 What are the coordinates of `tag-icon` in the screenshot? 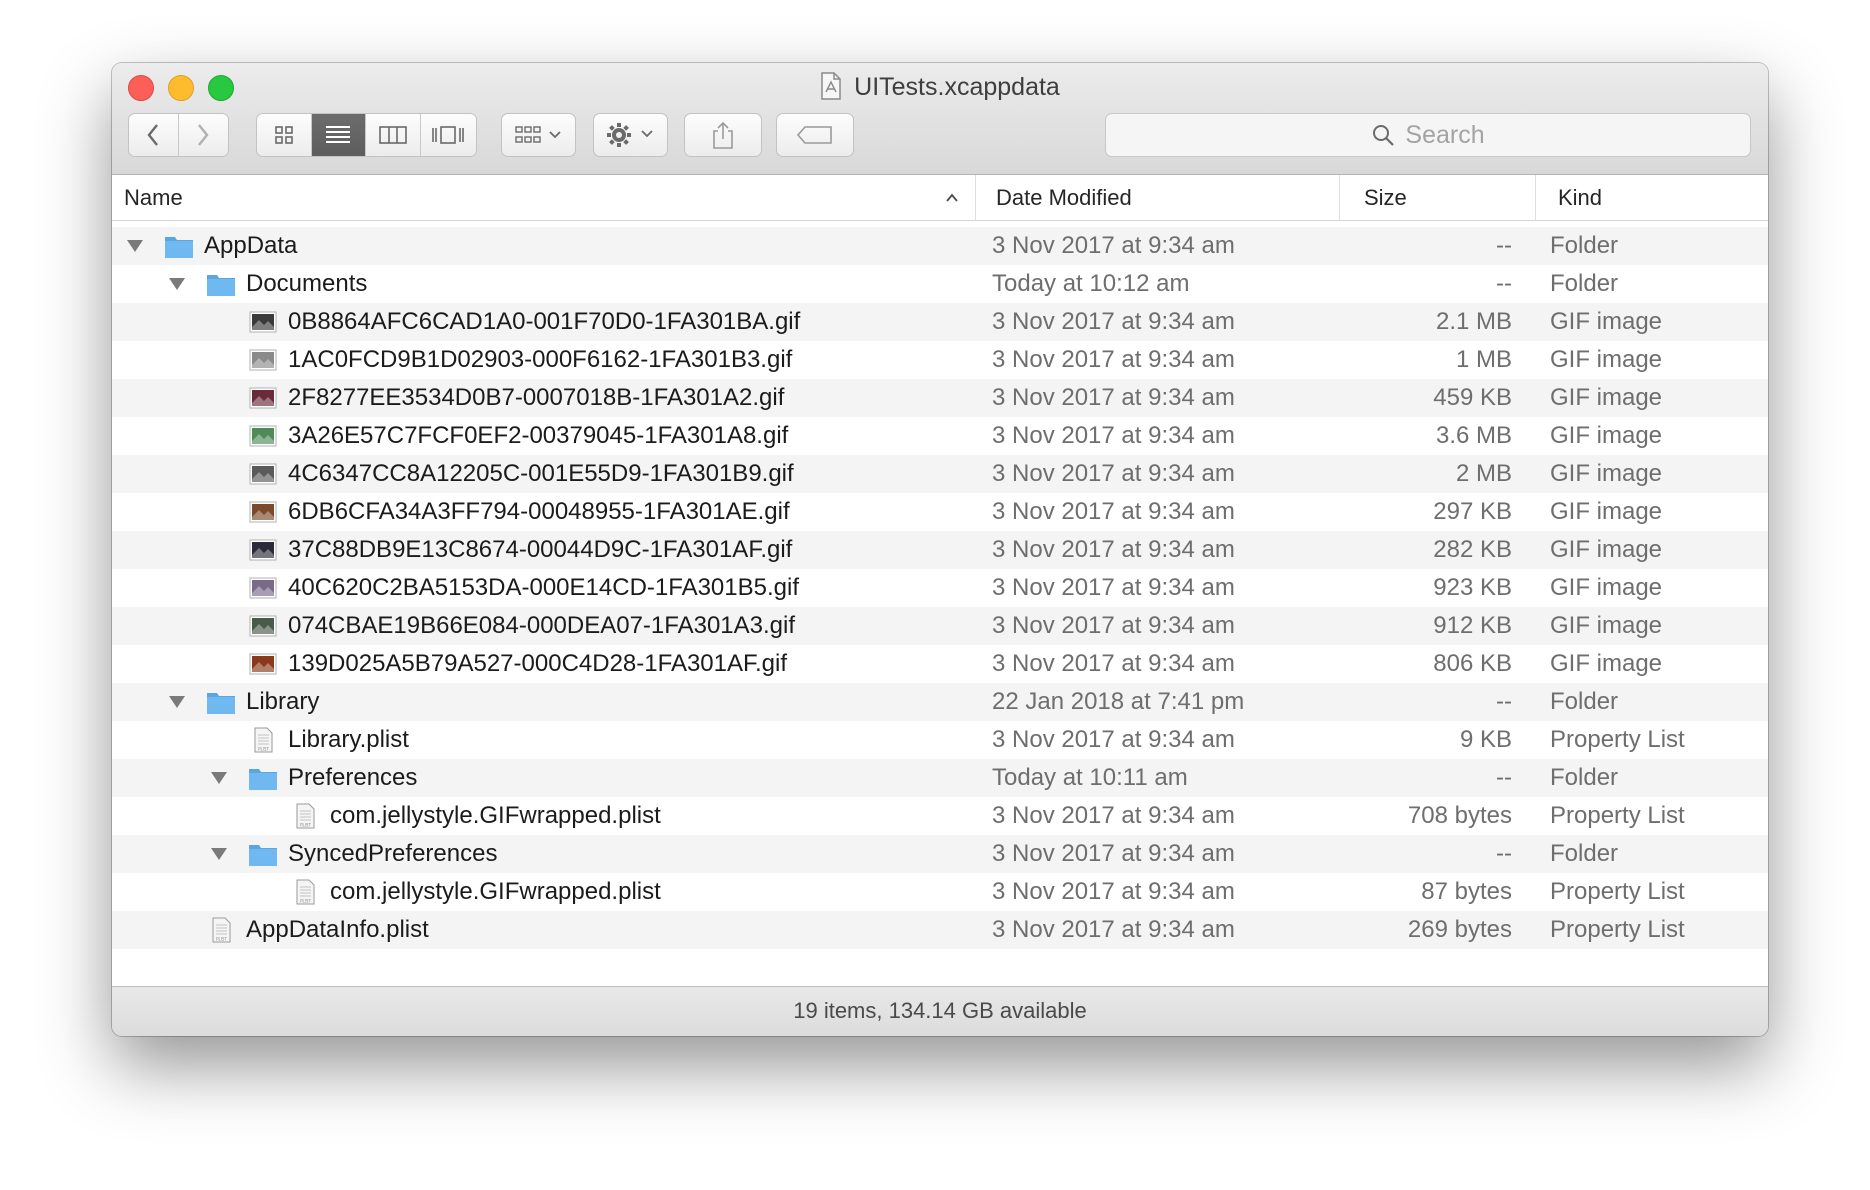 It's located at (814, 135).